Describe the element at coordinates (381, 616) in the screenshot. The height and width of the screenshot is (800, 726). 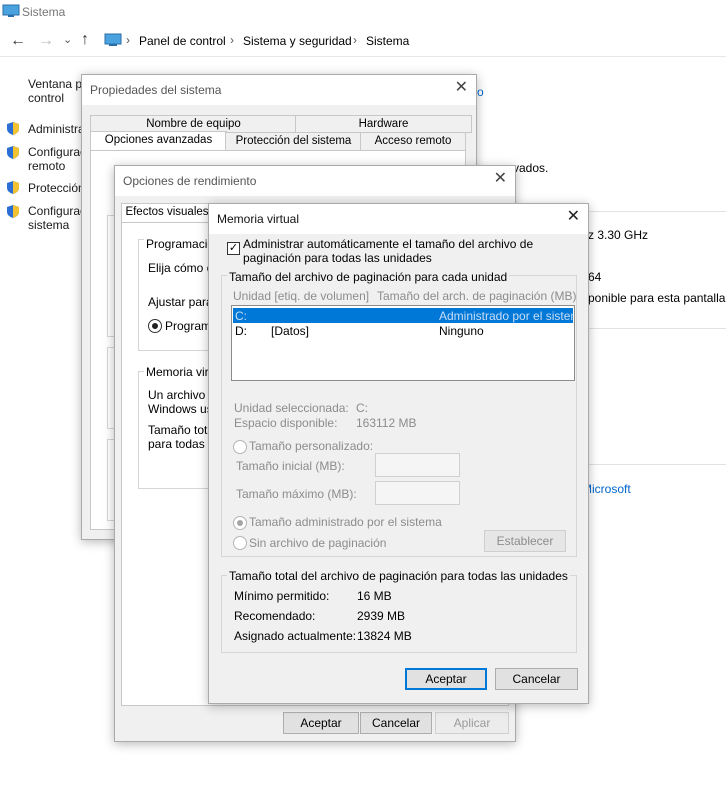
I see `recommended-value: 2939 MB` at that location.